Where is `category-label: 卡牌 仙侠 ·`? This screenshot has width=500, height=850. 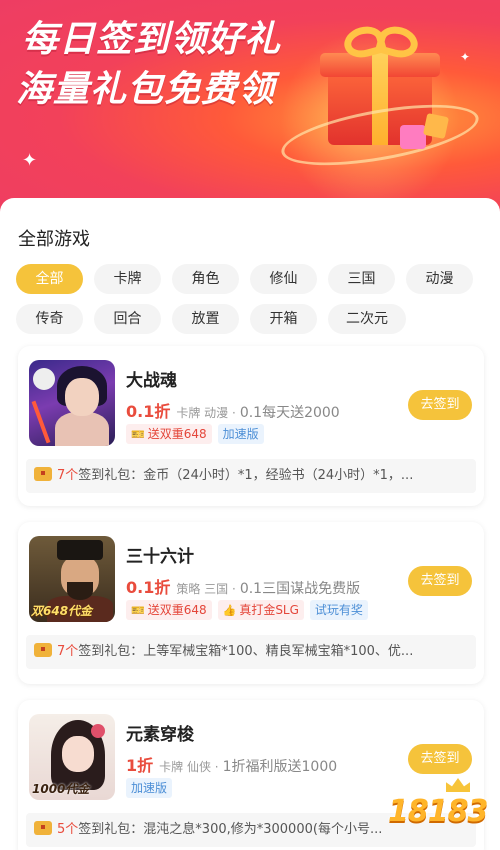
category-label: 卡牌 仙侠 · is located at coordinates (189, 767).